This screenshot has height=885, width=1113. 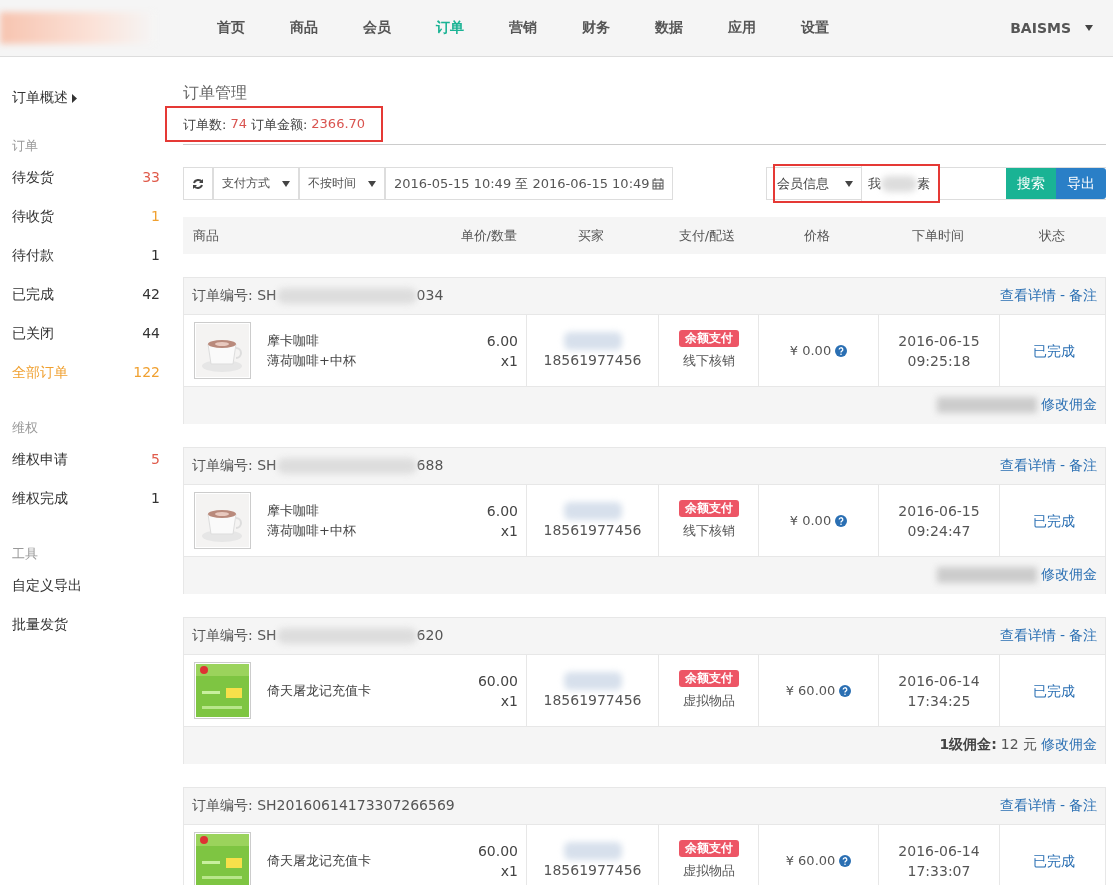 What do you see at coordinates (810, 860) in the screenshot?
I see `price: ¥ 60.00` at bounding box center [810, 860].